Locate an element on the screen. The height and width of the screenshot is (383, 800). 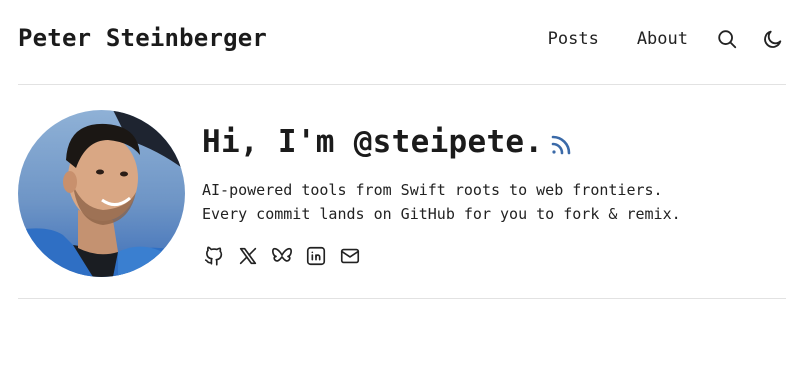
moon-icon is located at coordinates (773, 39).